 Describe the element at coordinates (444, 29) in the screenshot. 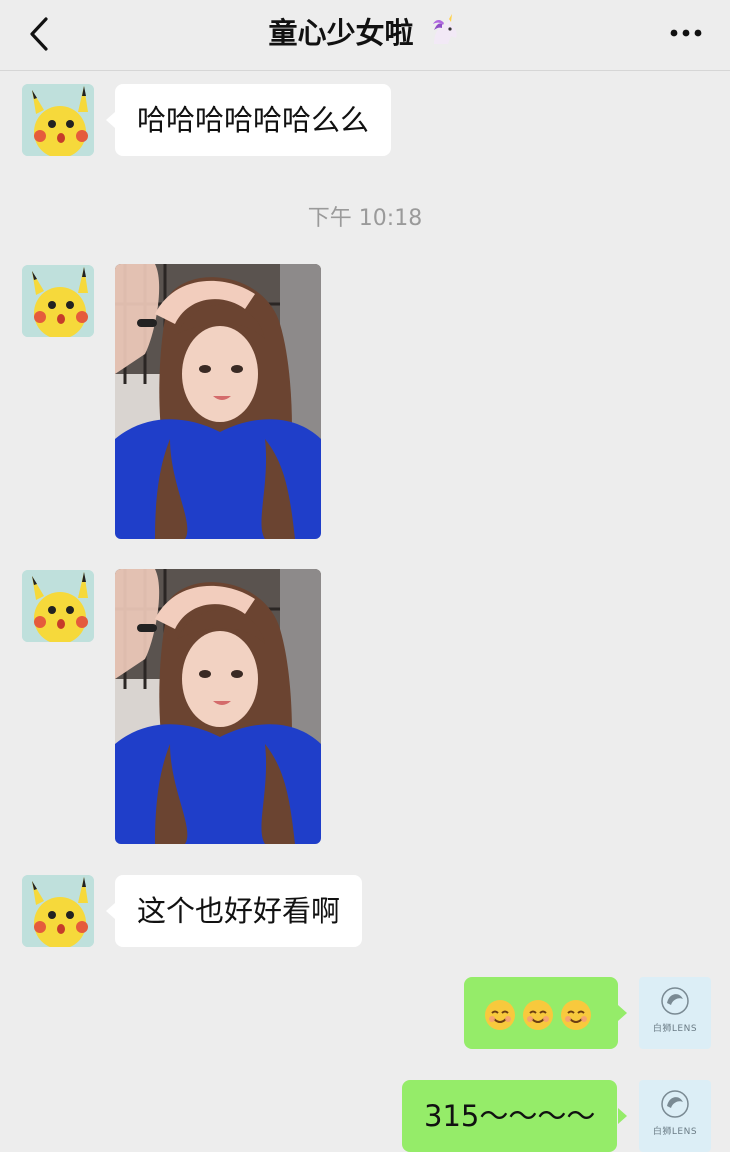

I see `unicorn-emoji` at that location.